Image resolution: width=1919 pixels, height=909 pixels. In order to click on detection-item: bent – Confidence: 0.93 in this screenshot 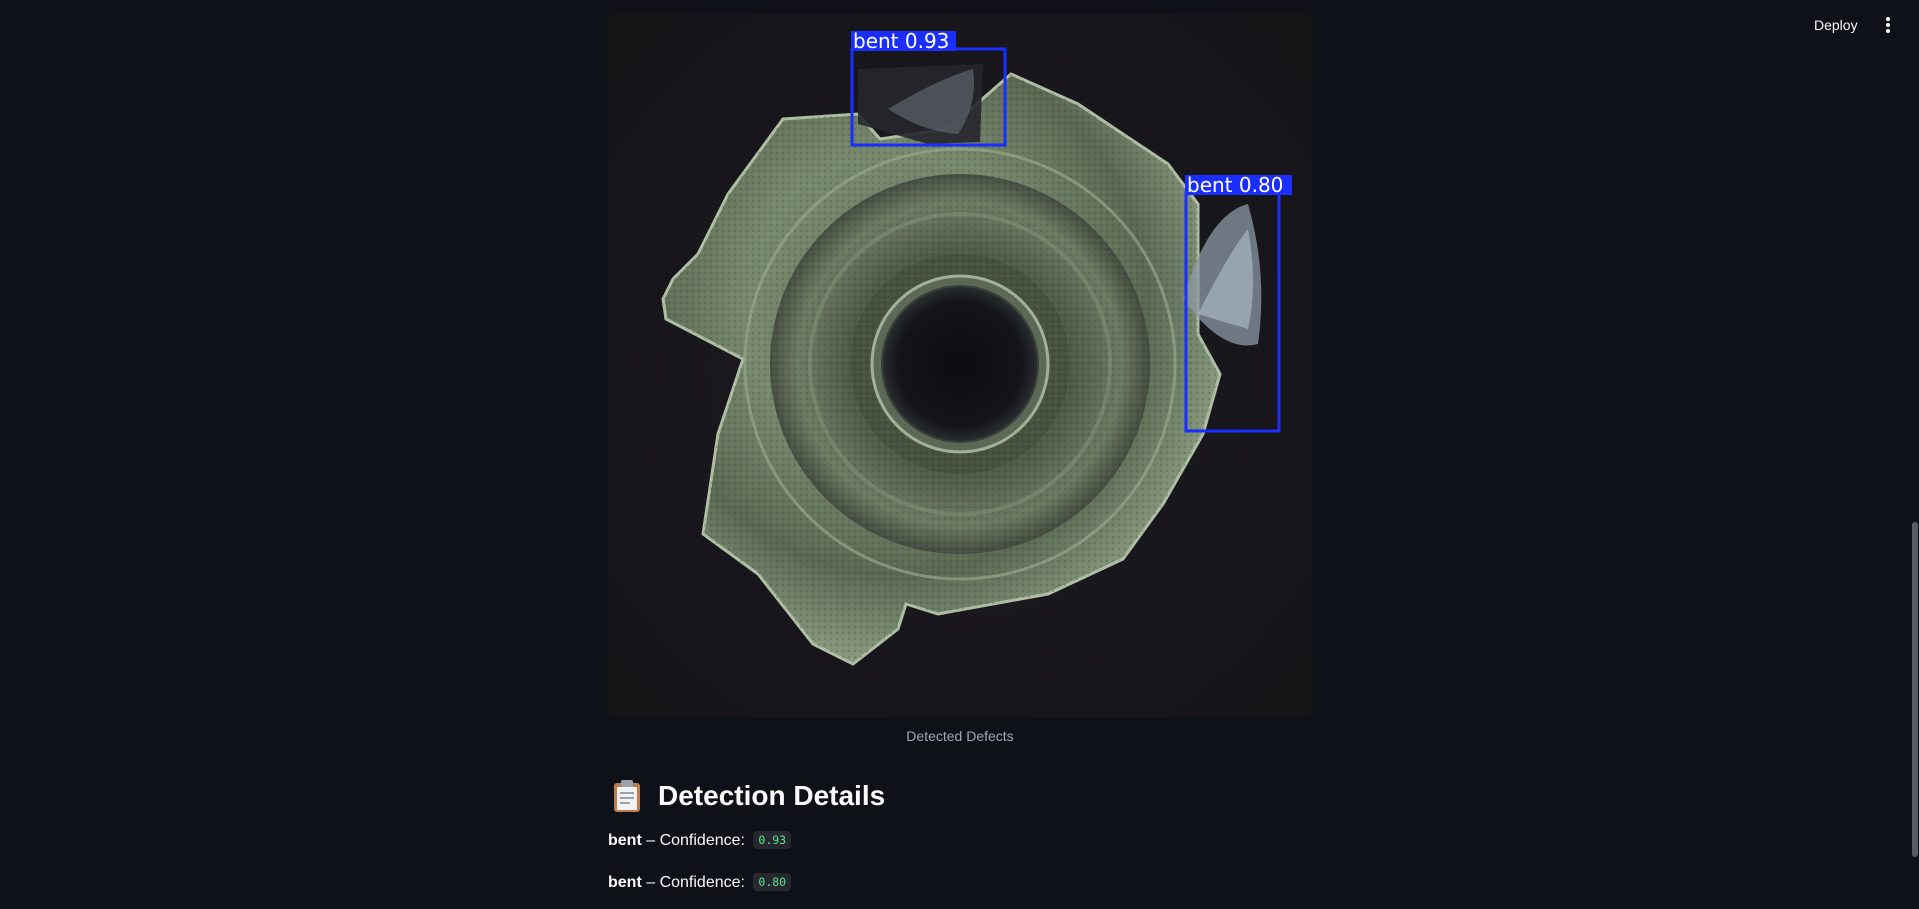, I will do `click(700, 841)`.